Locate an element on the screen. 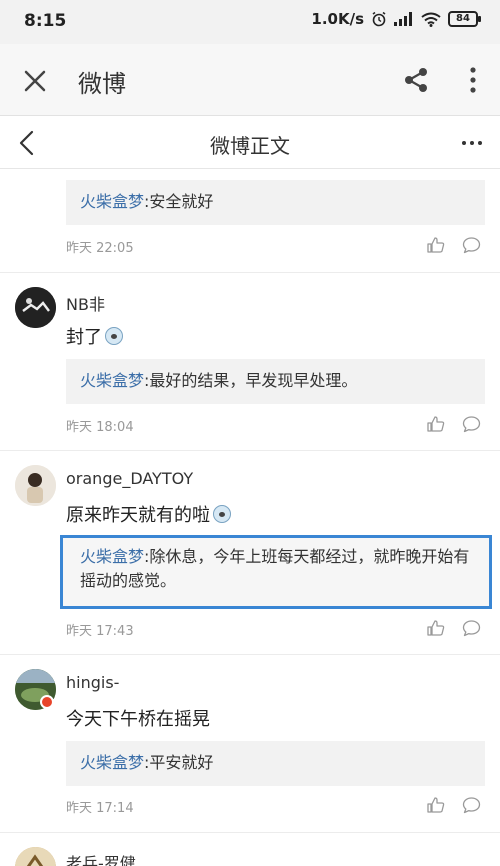  more-vertical-icon is located at coordinates (473, 80).